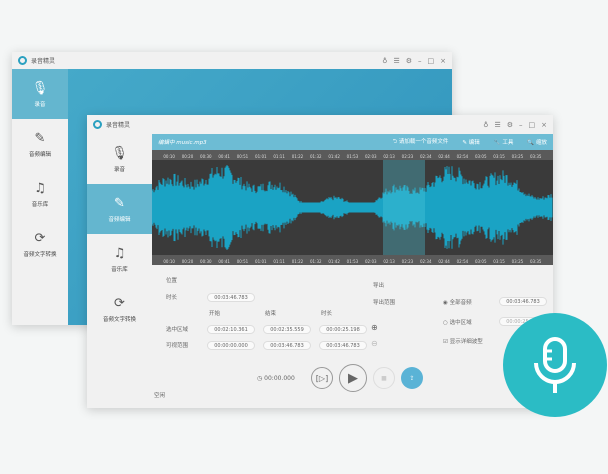 Image resolution: width=608 pixels, height=474 pixels. What do you see at coordinates (523, 301) in the screenshot?
I see `export-all-field: 00:03:46.783` at bounding box center [523, 301].